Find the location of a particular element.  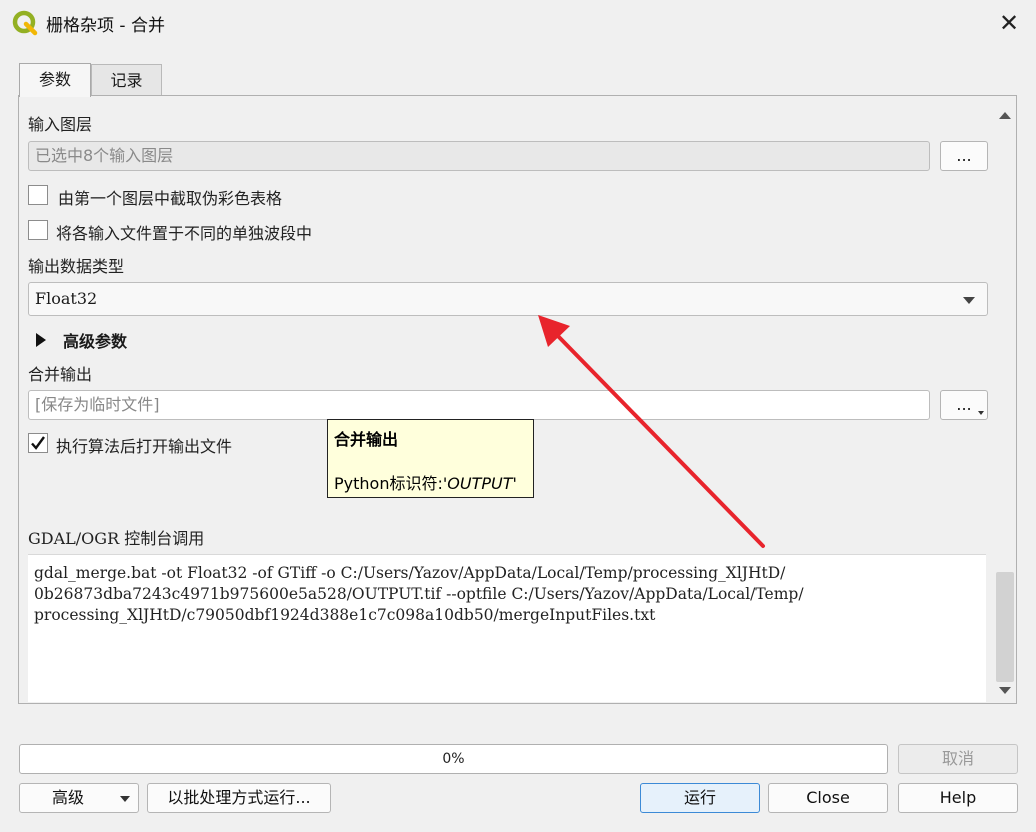

open-output-label: 执行算法后打开输出文件 is located at coordinates (144, 446).